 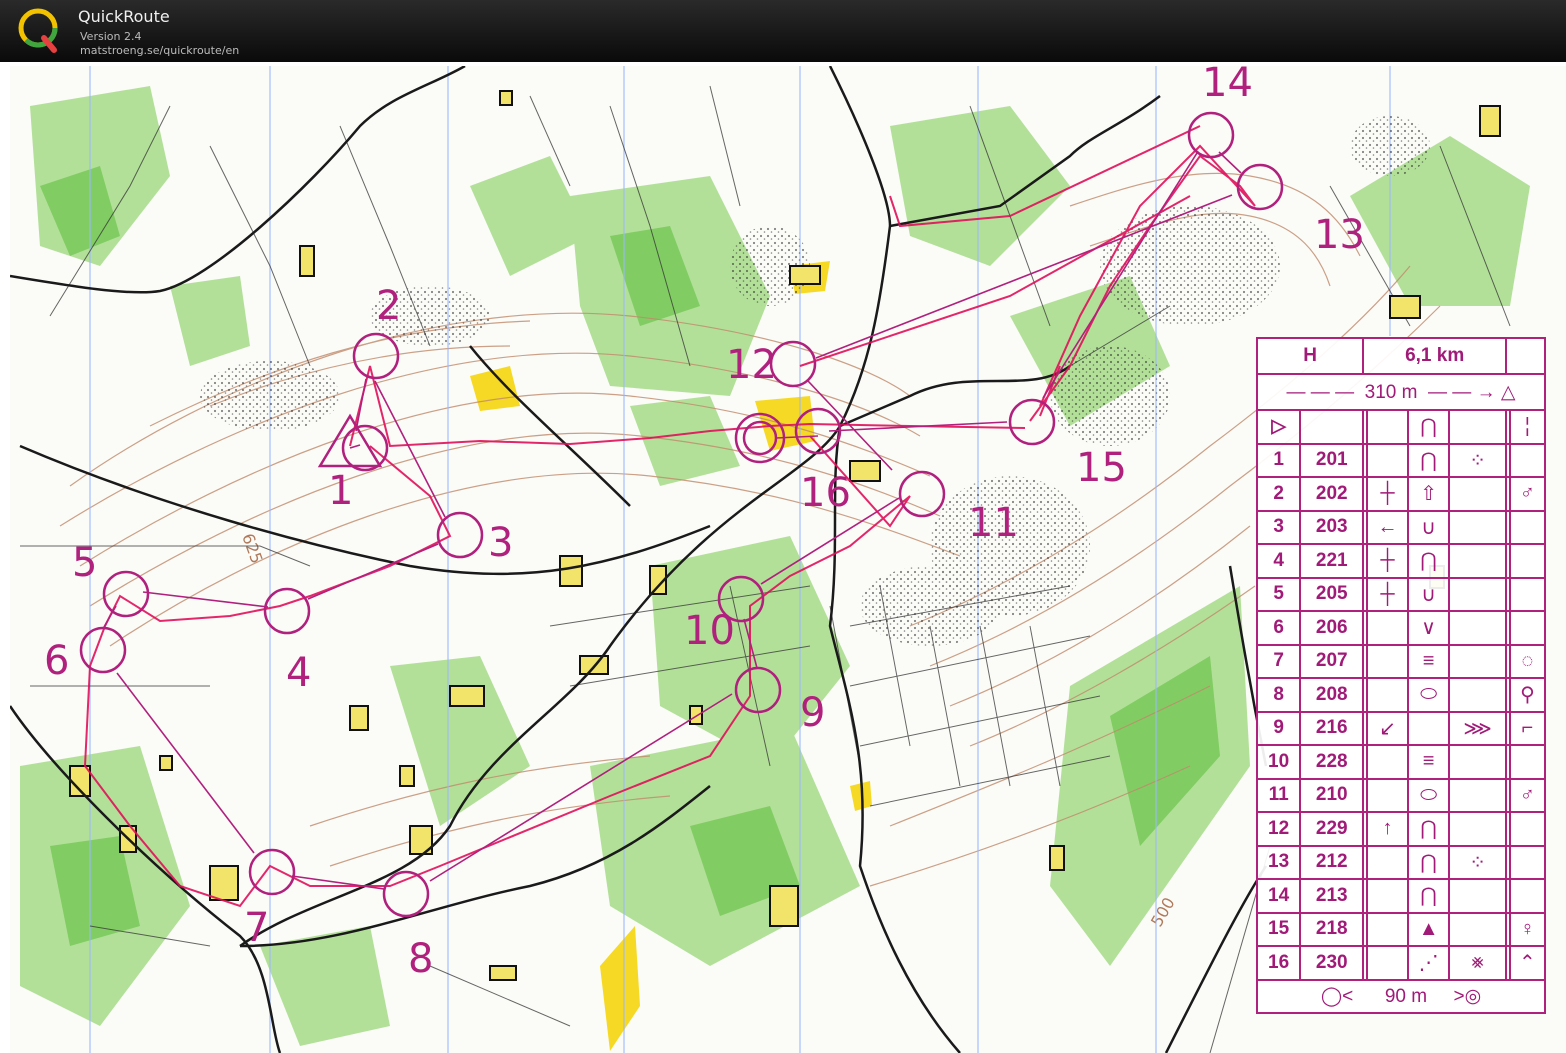 What do you see at coordinates (1478, 963) in the screenshot?
I see `crossing-icon: ⨳` at bounding box center [1478, 963].